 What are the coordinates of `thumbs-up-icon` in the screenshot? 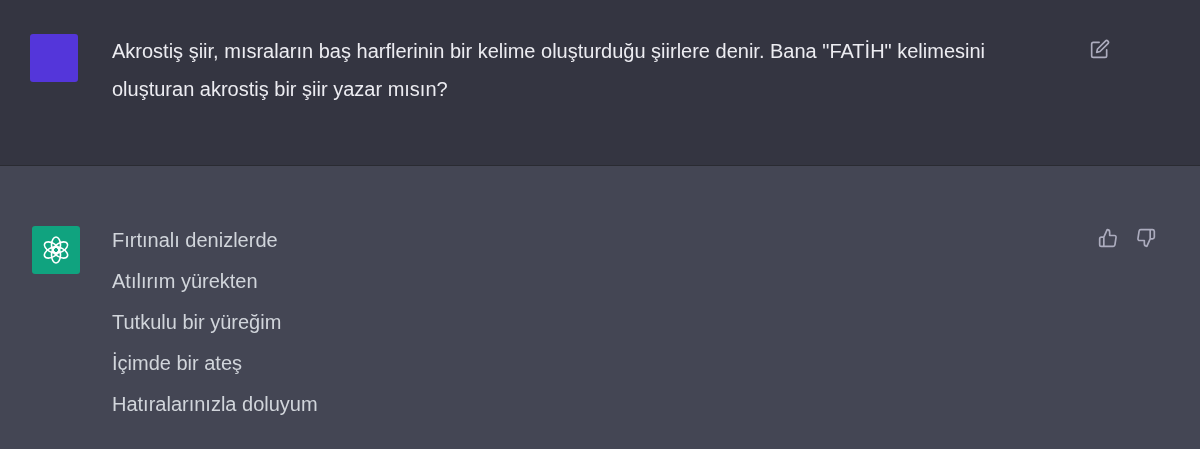 It's located at (1108, 238).